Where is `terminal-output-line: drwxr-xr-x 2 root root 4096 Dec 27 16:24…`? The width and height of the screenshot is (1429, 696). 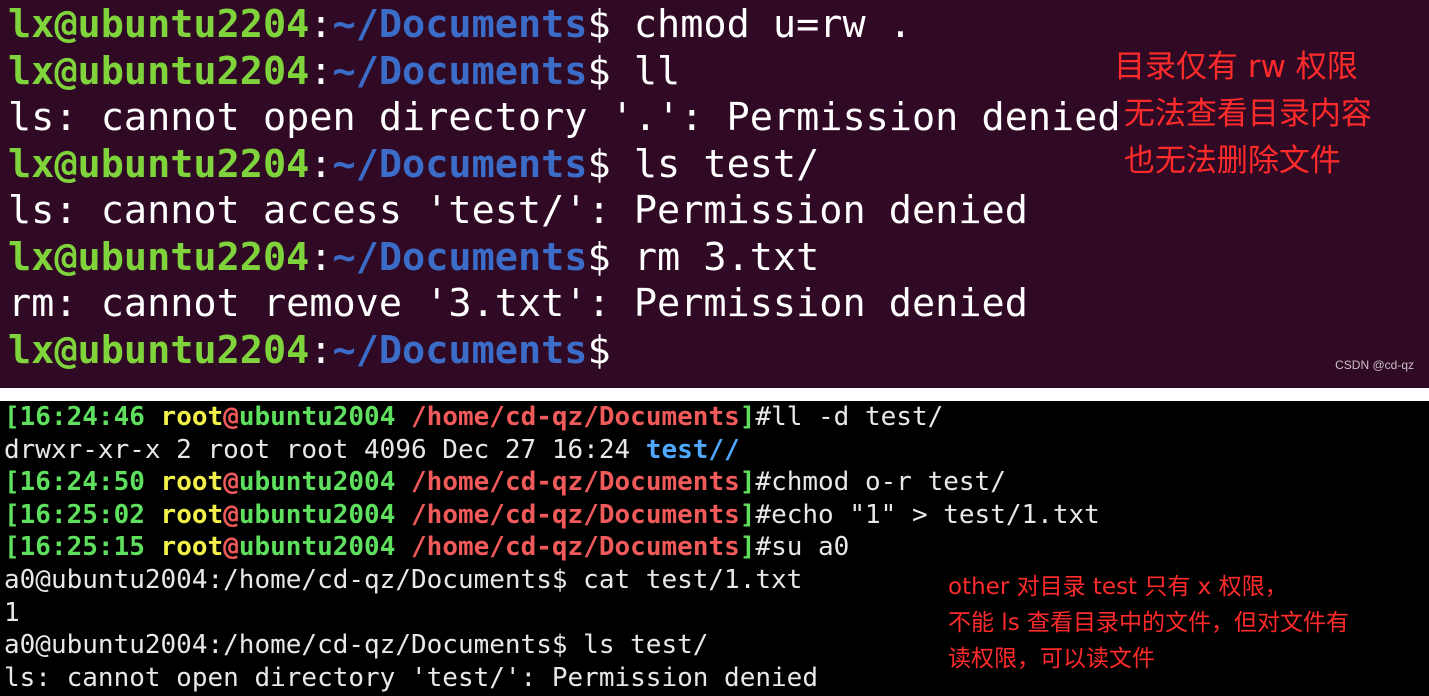 terminal-output-line: drwxr-xr-x 2 root root 4096 Dec 27 16:24… is located at coordinates (372, 449).